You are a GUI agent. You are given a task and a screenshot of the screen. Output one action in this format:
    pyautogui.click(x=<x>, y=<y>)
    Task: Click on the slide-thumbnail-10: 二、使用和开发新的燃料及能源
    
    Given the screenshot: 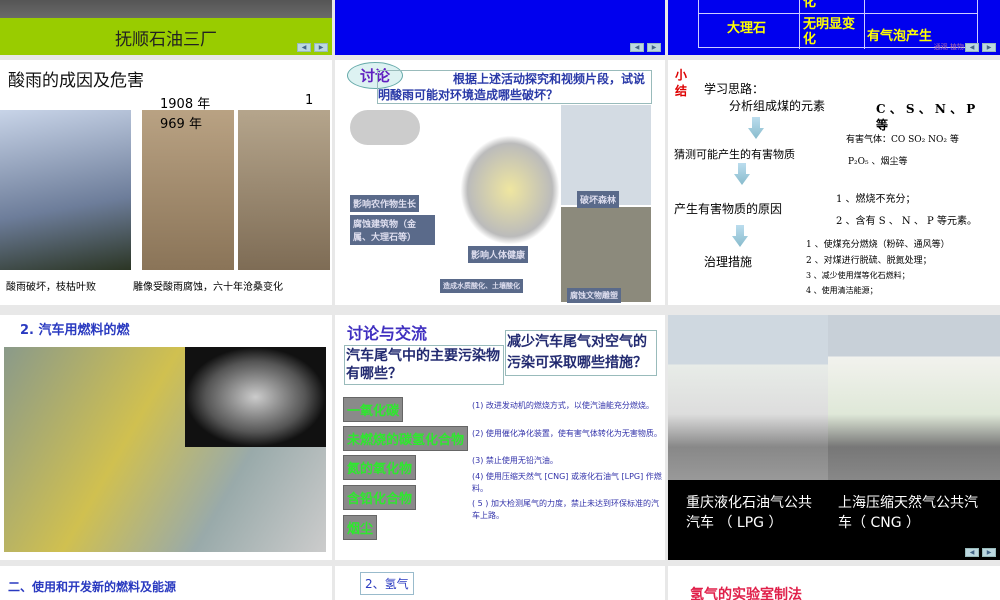 What is the action you would take?
    pyautogui.click(x=166, y=583)
    